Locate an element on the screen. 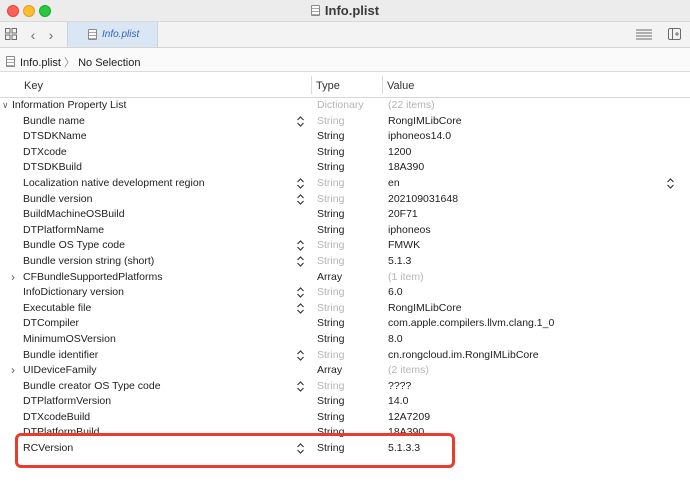  forward-chevron-icon: › is located at coordinates (51, 35).